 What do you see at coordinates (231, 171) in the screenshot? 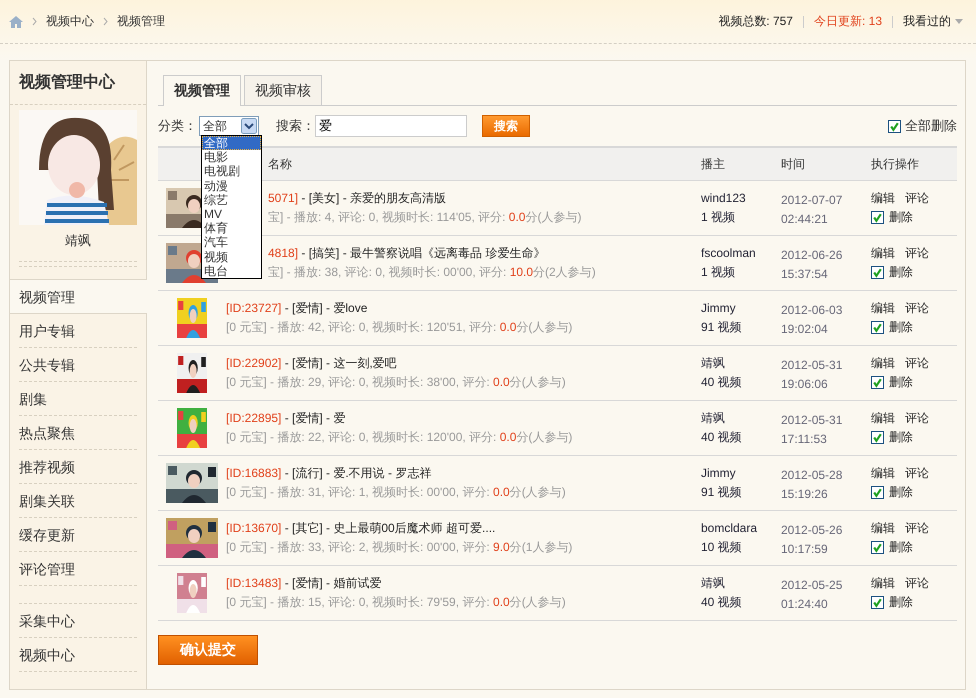
I see `dropdown-option: 电视剧` at bounding box center [231, 171].